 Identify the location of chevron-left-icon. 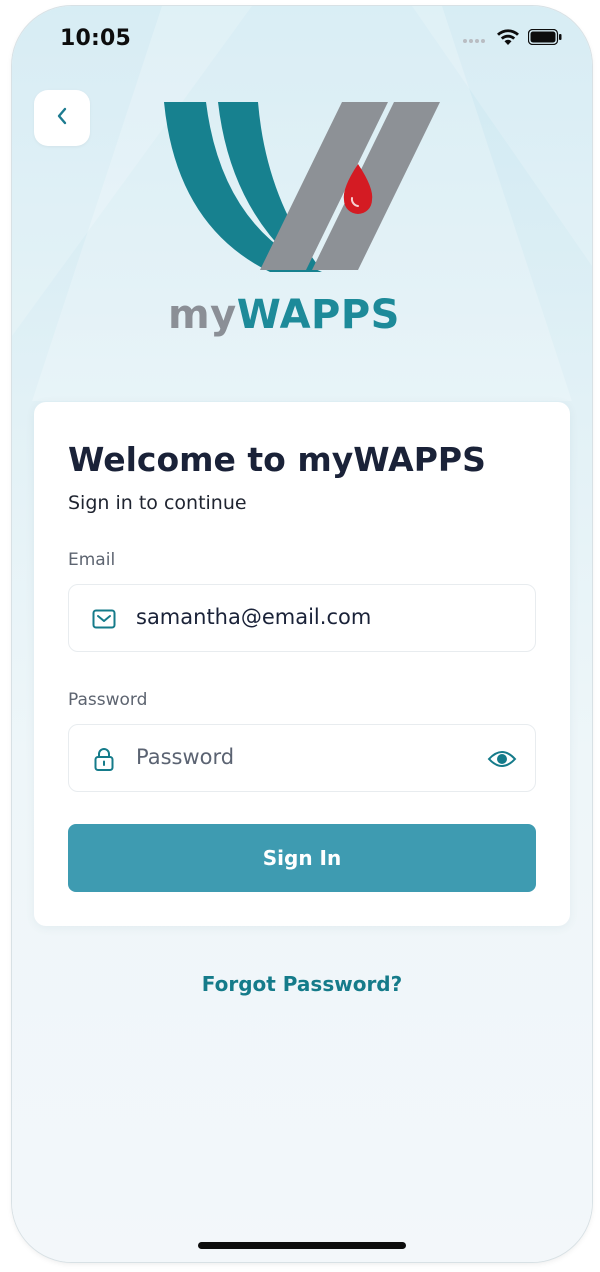
(62, 118).